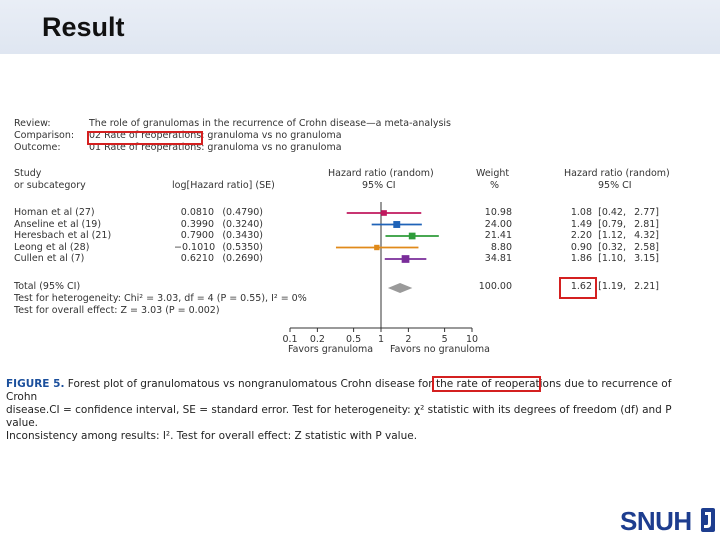 The width and height of the screenshot is (720, 540). I want to click on snuh-logo: SNUH, so click(656, 521).